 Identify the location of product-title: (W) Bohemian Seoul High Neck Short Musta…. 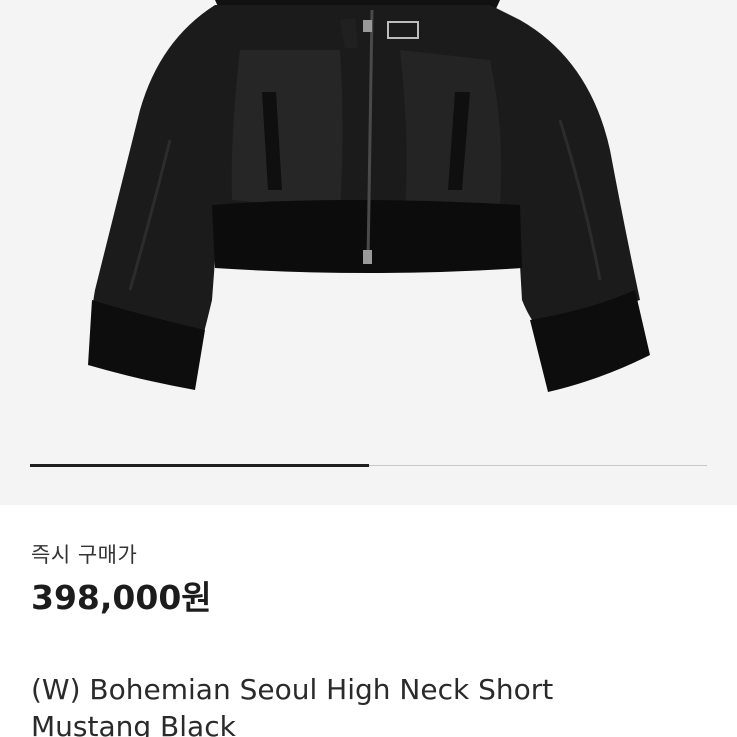
(292, 705).